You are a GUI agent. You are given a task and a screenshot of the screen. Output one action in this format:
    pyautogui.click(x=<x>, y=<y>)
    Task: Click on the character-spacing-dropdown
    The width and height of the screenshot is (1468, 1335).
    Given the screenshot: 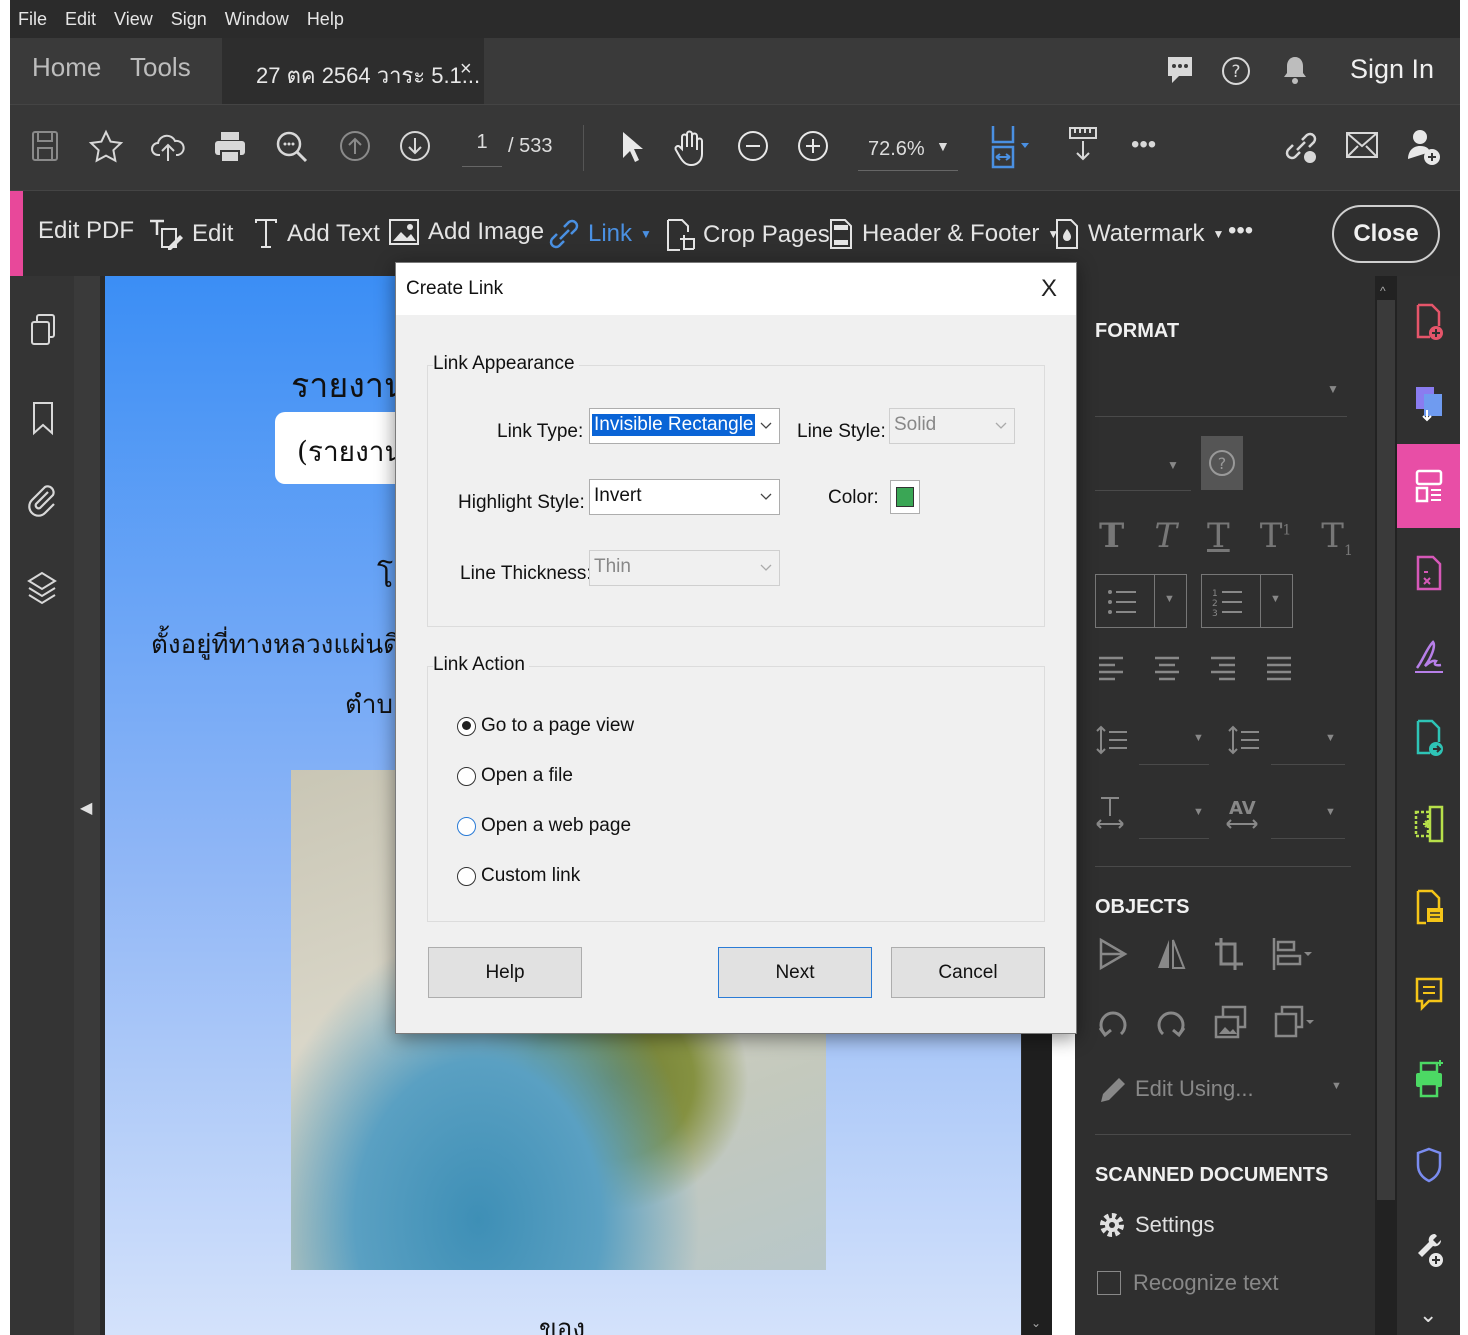 What is the action you would take?
    pyautogui.click(x=1308, y=838)
    